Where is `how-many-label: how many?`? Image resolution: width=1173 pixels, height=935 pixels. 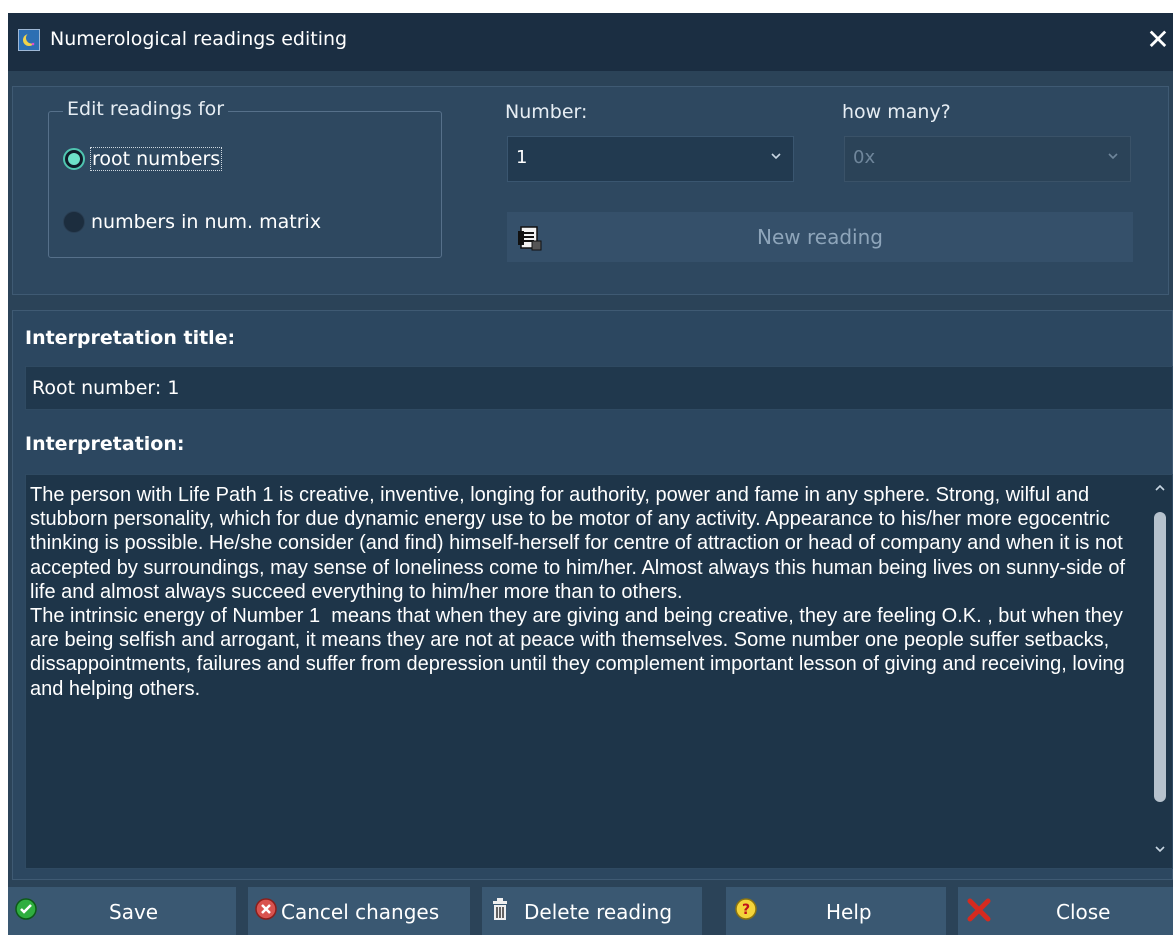 how-many-label: how many? is located at coordinates (896, 112).